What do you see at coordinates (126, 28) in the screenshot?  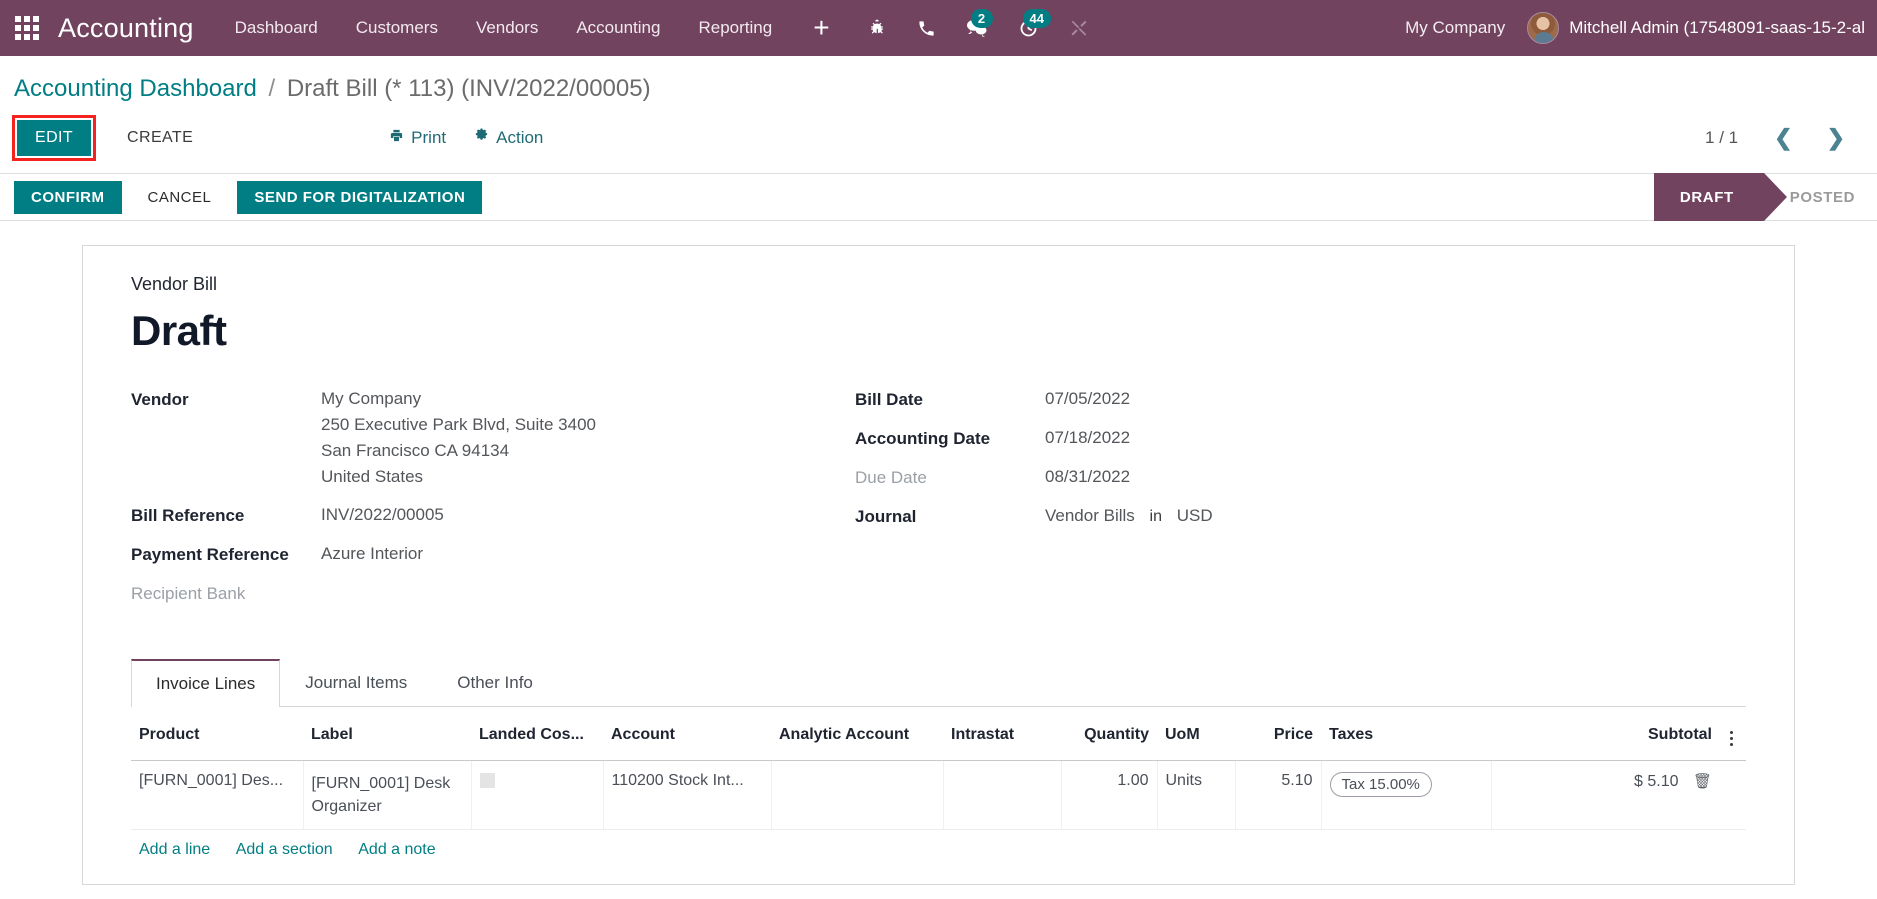 I see `app-brand-accounting: Accounting` at bounding box center [126, 28].